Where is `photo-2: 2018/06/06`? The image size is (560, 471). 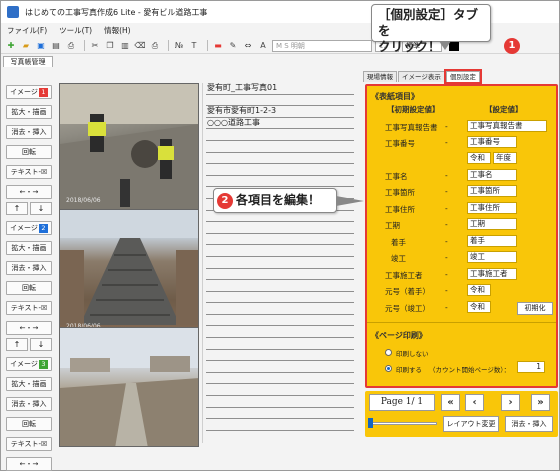 photo-2: 2018/06/06 is located at coordinates (129, 274).